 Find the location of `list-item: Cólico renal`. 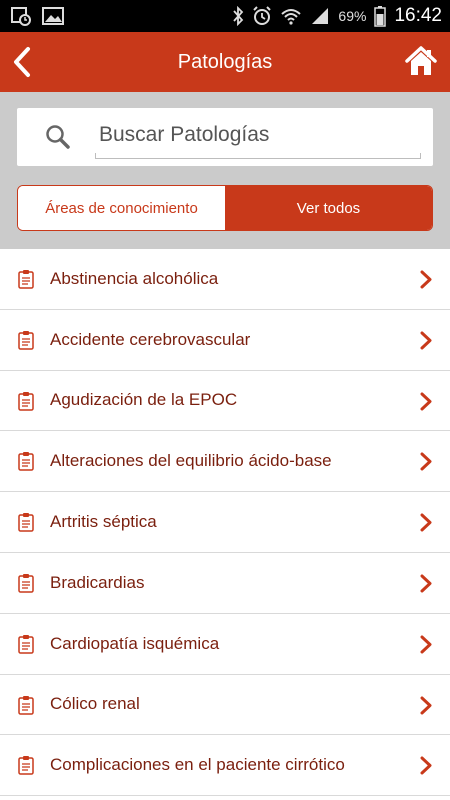

list-item: Cólico renal is located at coordinates (225, 705).